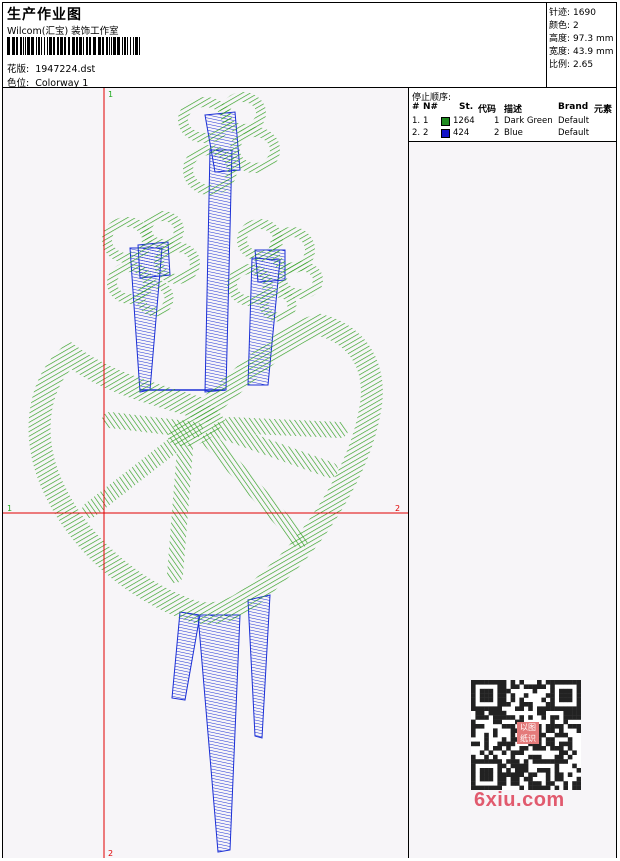 Image resolution: width=620 pixels, height=861 pixels. I want to click on design-height: 高度: 97.3 mm, so click(581, 37).